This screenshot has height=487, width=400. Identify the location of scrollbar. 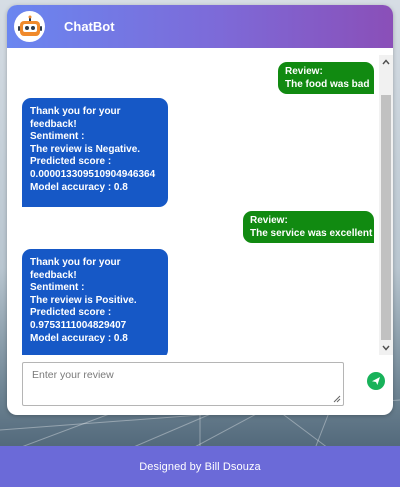
(386, 205).